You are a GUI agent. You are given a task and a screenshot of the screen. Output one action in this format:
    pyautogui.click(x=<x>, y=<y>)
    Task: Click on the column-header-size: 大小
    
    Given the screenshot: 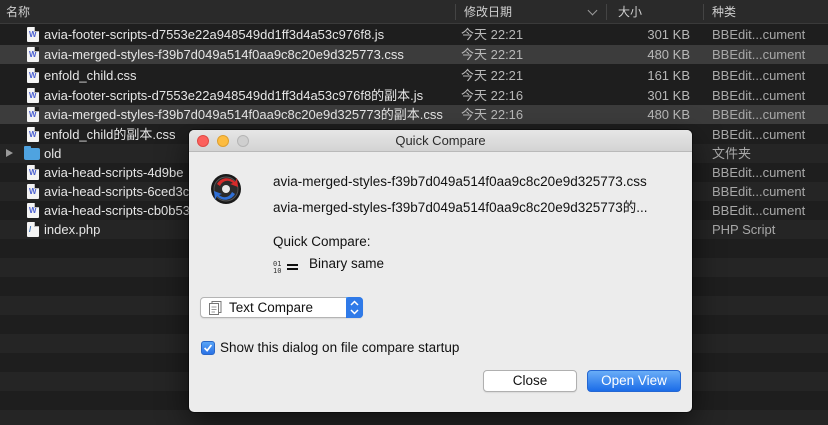 What is the action you would take?
    pyautogui.click(x=630, y=12)
    